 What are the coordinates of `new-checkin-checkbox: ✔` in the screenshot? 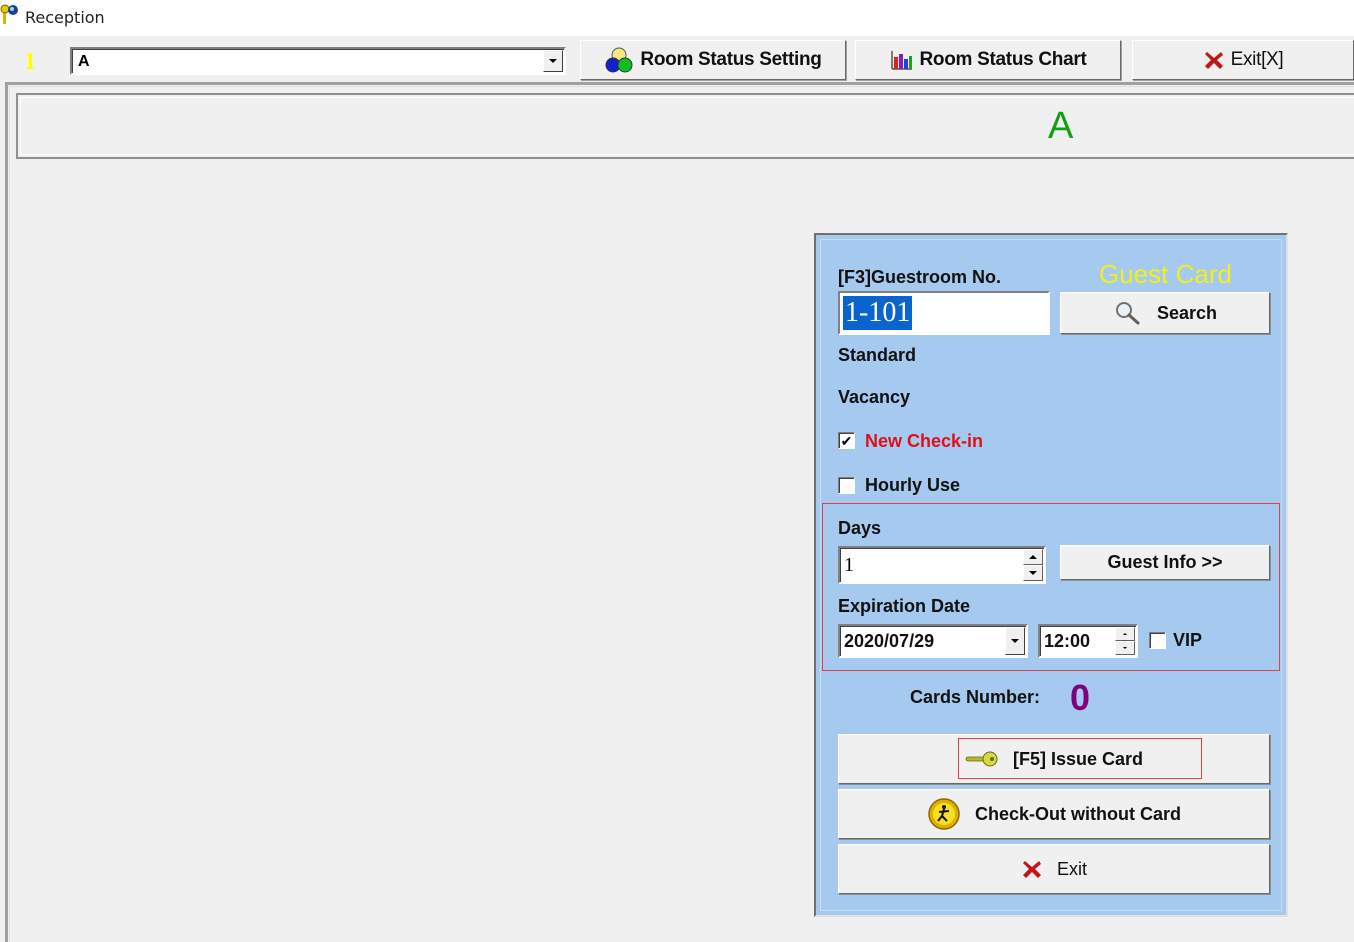 It's located at (846, 440).